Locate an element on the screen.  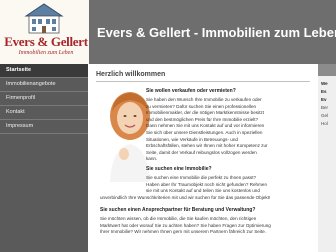
right-column-header is located at coordinates (327, 70).